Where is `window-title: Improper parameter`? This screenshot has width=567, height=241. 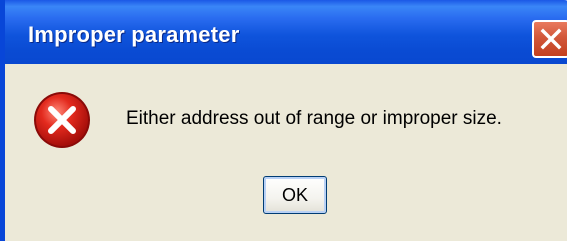 window-title: Improper parameter is located at coordinates (134, 34).